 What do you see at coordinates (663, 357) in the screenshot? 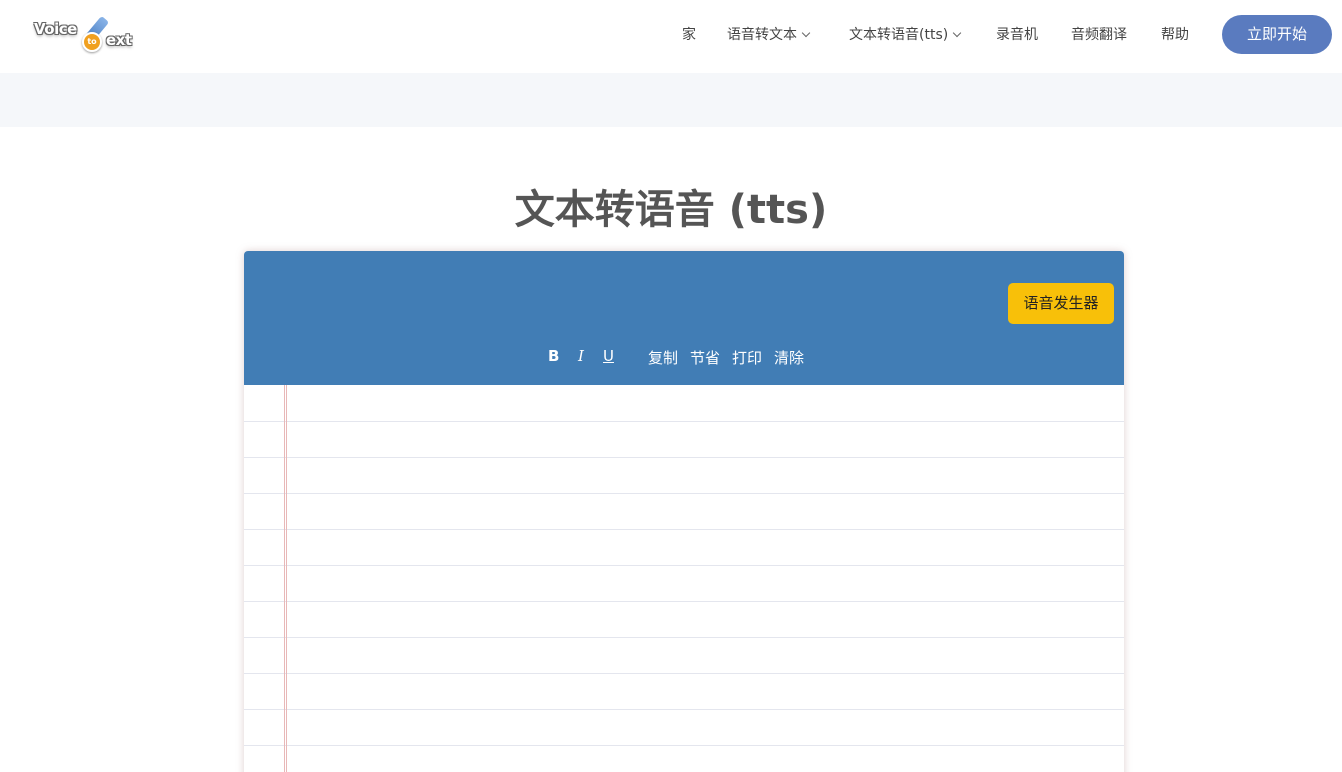
I see `copy-button: 复制` at bounding box center [663, 357].